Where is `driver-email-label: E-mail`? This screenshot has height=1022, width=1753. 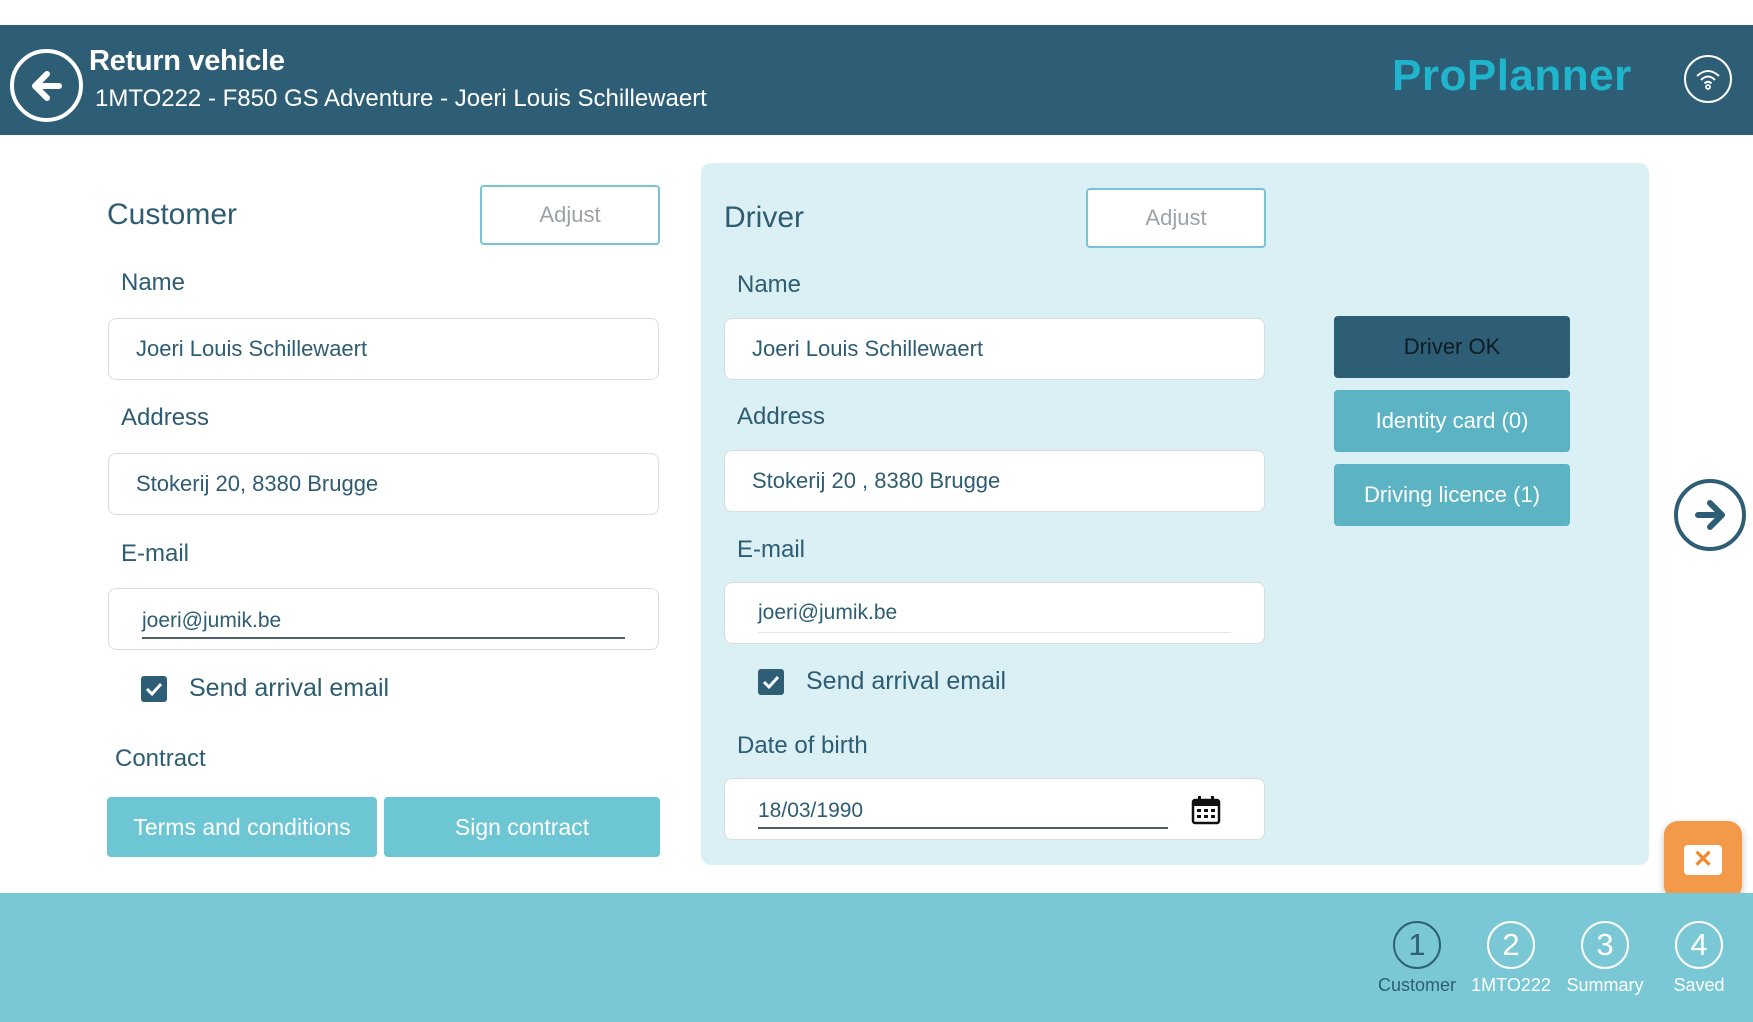 driver-email-label: E-mail is located at coordinates (771, 549).